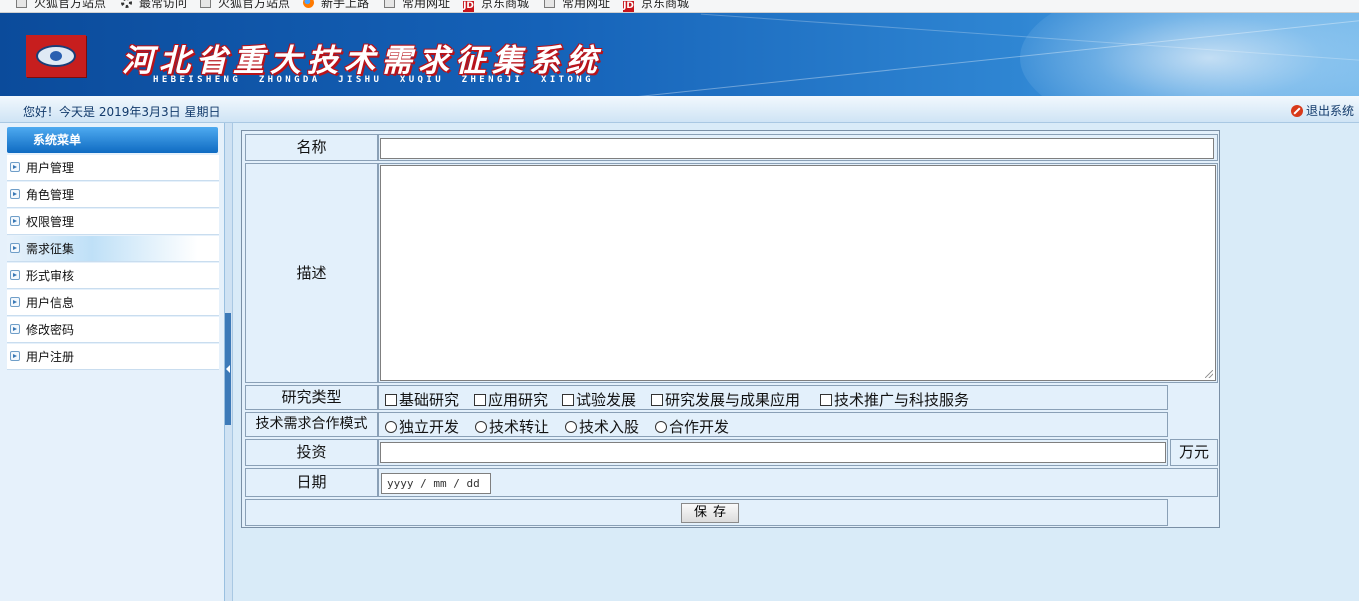 The height and width of the screenshot is (601, 1359). What do you see at coordinates (311, 397) in the screenshot?
I see `research-type-label: 研究类型` at bounding box center [311, 397].